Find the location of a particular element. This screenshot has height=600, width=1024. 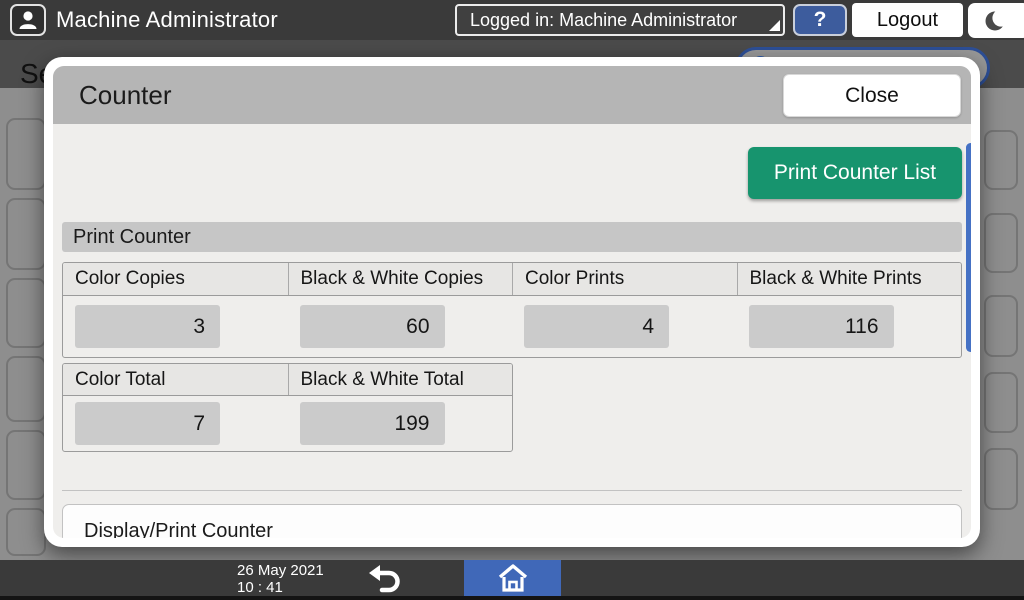

login-status-dropdown: Logged in: Machine Administrator is located at coordinates (620, 20).